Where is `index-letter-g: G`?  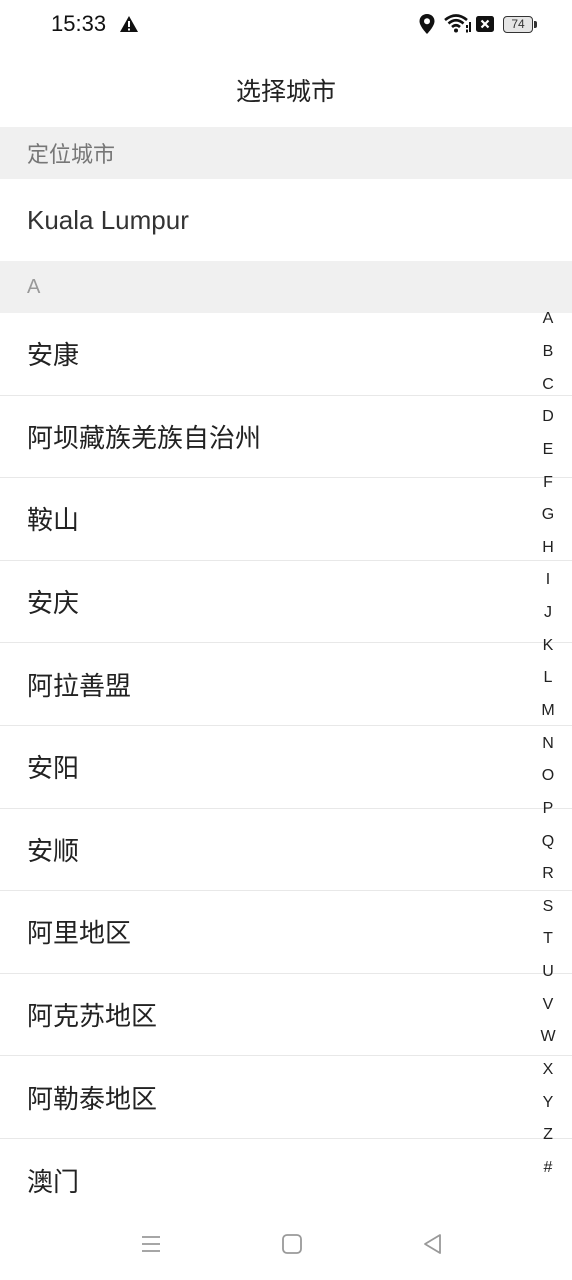
index-letter-g: G is located at coordinates (548, 515).